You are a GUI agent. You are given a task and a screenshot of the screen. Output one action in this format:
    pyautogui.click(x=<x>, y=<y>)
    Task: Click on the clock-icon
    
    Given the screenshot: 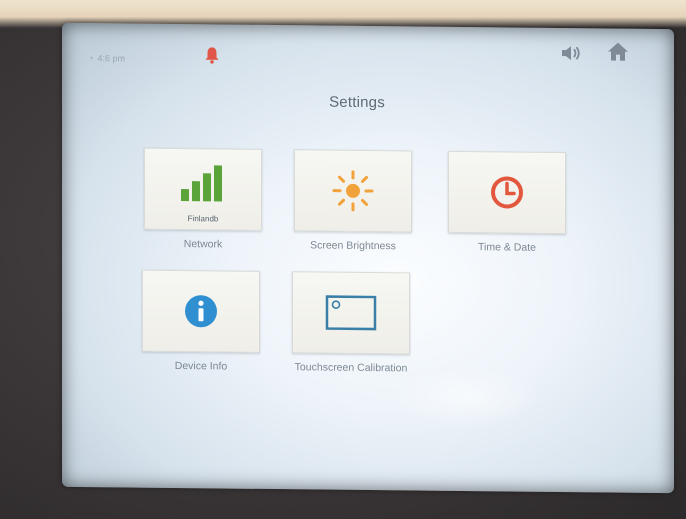 What is the action you would take?
    pyautogui.click(x=507, y=192)
    